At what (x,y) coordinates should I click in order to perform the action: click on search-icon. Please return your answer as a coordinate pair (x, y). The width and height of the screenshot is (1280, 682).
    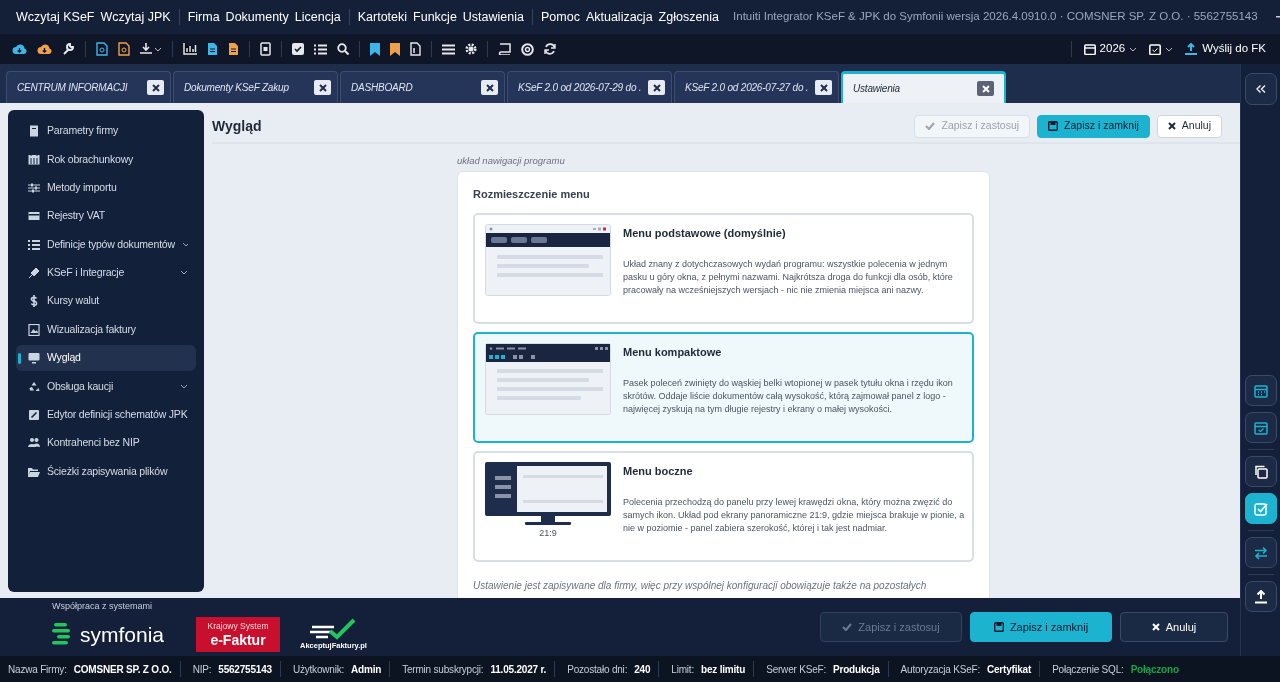
    Looking at the image, I should click on (343, 49).